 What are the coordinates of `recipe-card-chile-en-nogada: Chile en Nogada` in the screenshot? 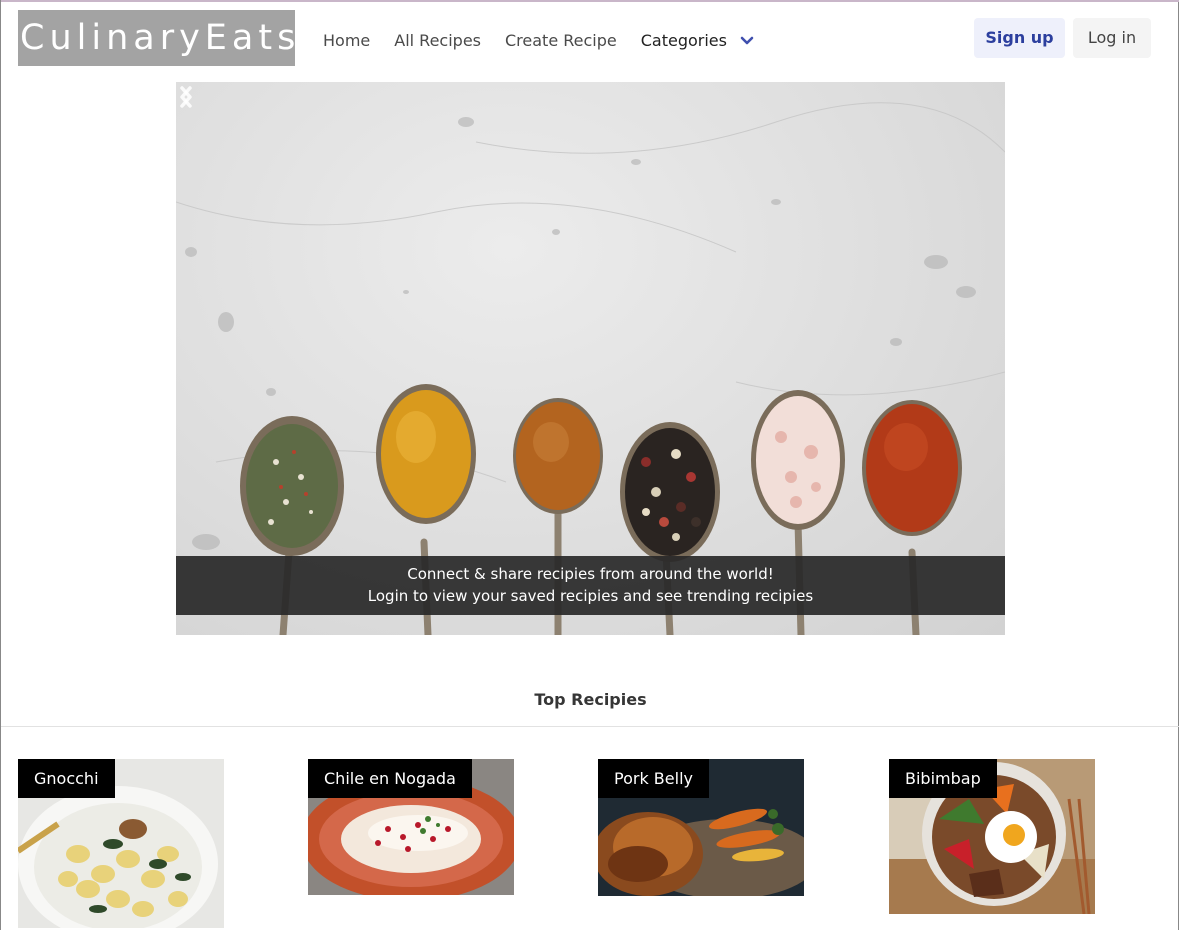 It's located at (411, 827).